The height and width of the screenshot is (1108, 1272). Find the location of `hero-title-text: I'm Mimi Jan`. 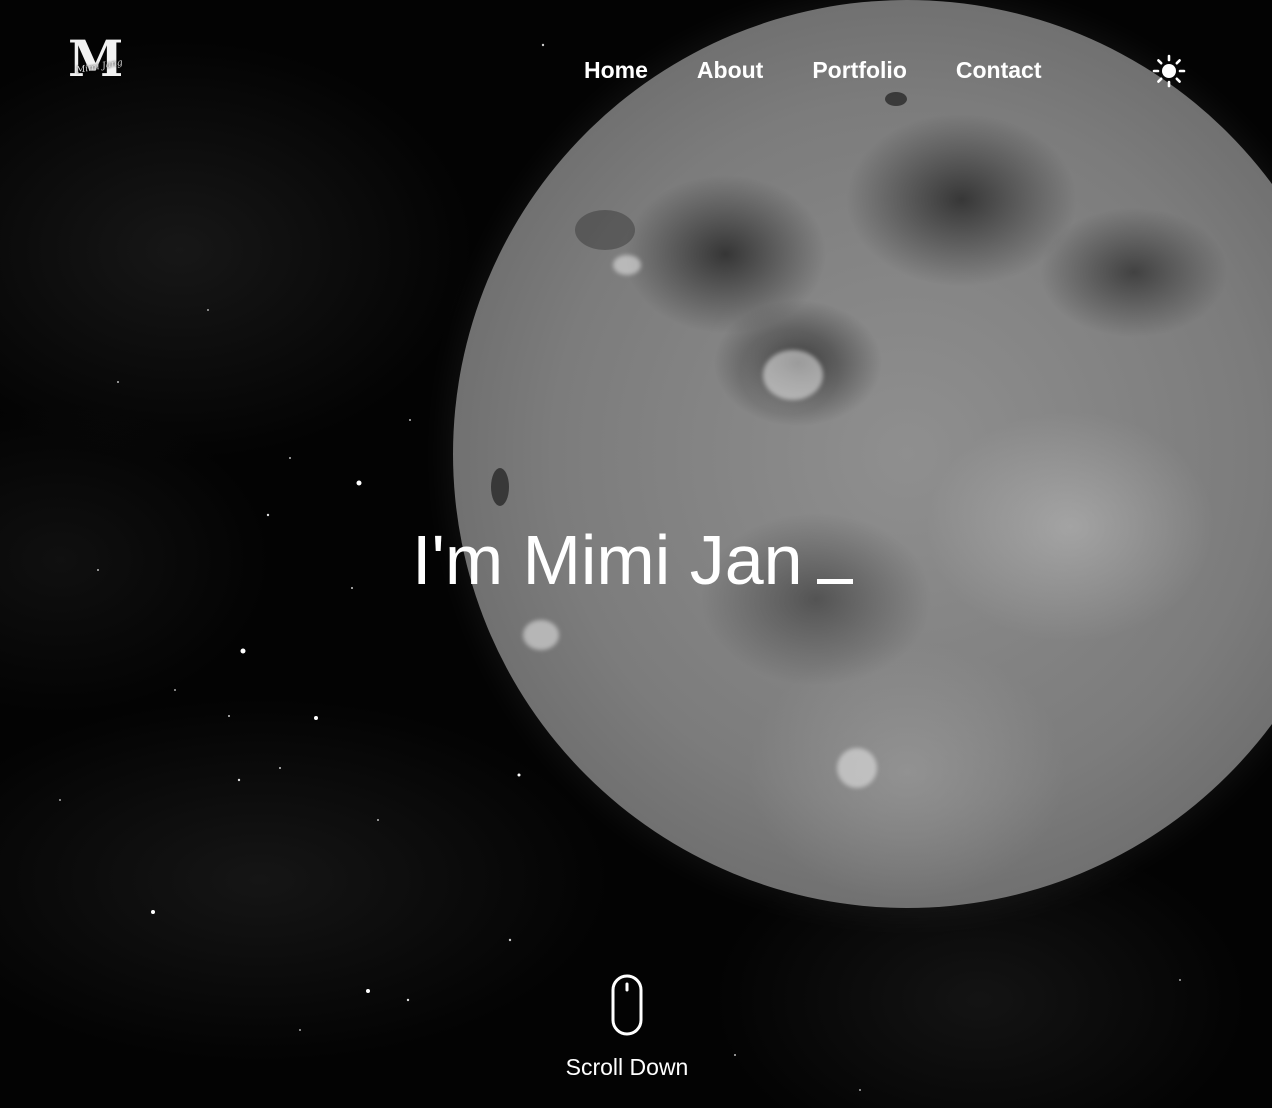

hero-title-text: I'm Mimi Jan is located at coordinates (607, 560).